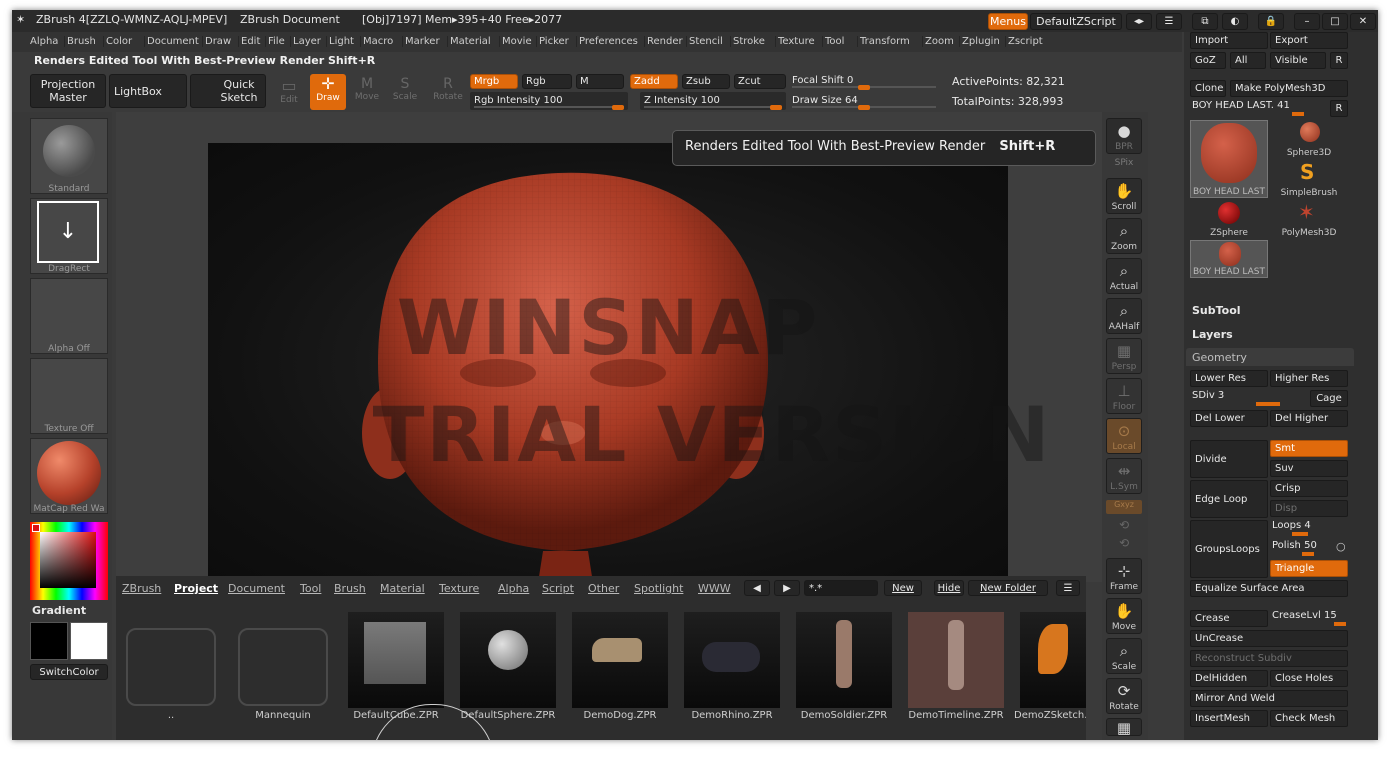  I want to click on cage-button: Cage, so click(1329, 398).